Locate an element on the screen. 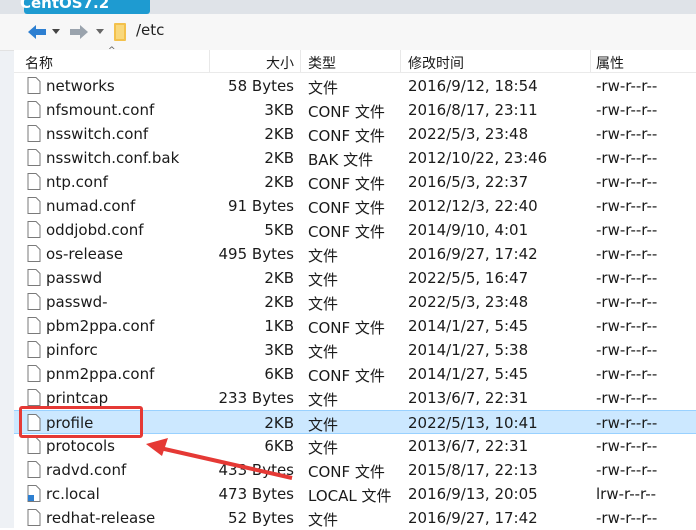 The image size is (696, 530). annotation-arrow is located at coordinates (219, 459).